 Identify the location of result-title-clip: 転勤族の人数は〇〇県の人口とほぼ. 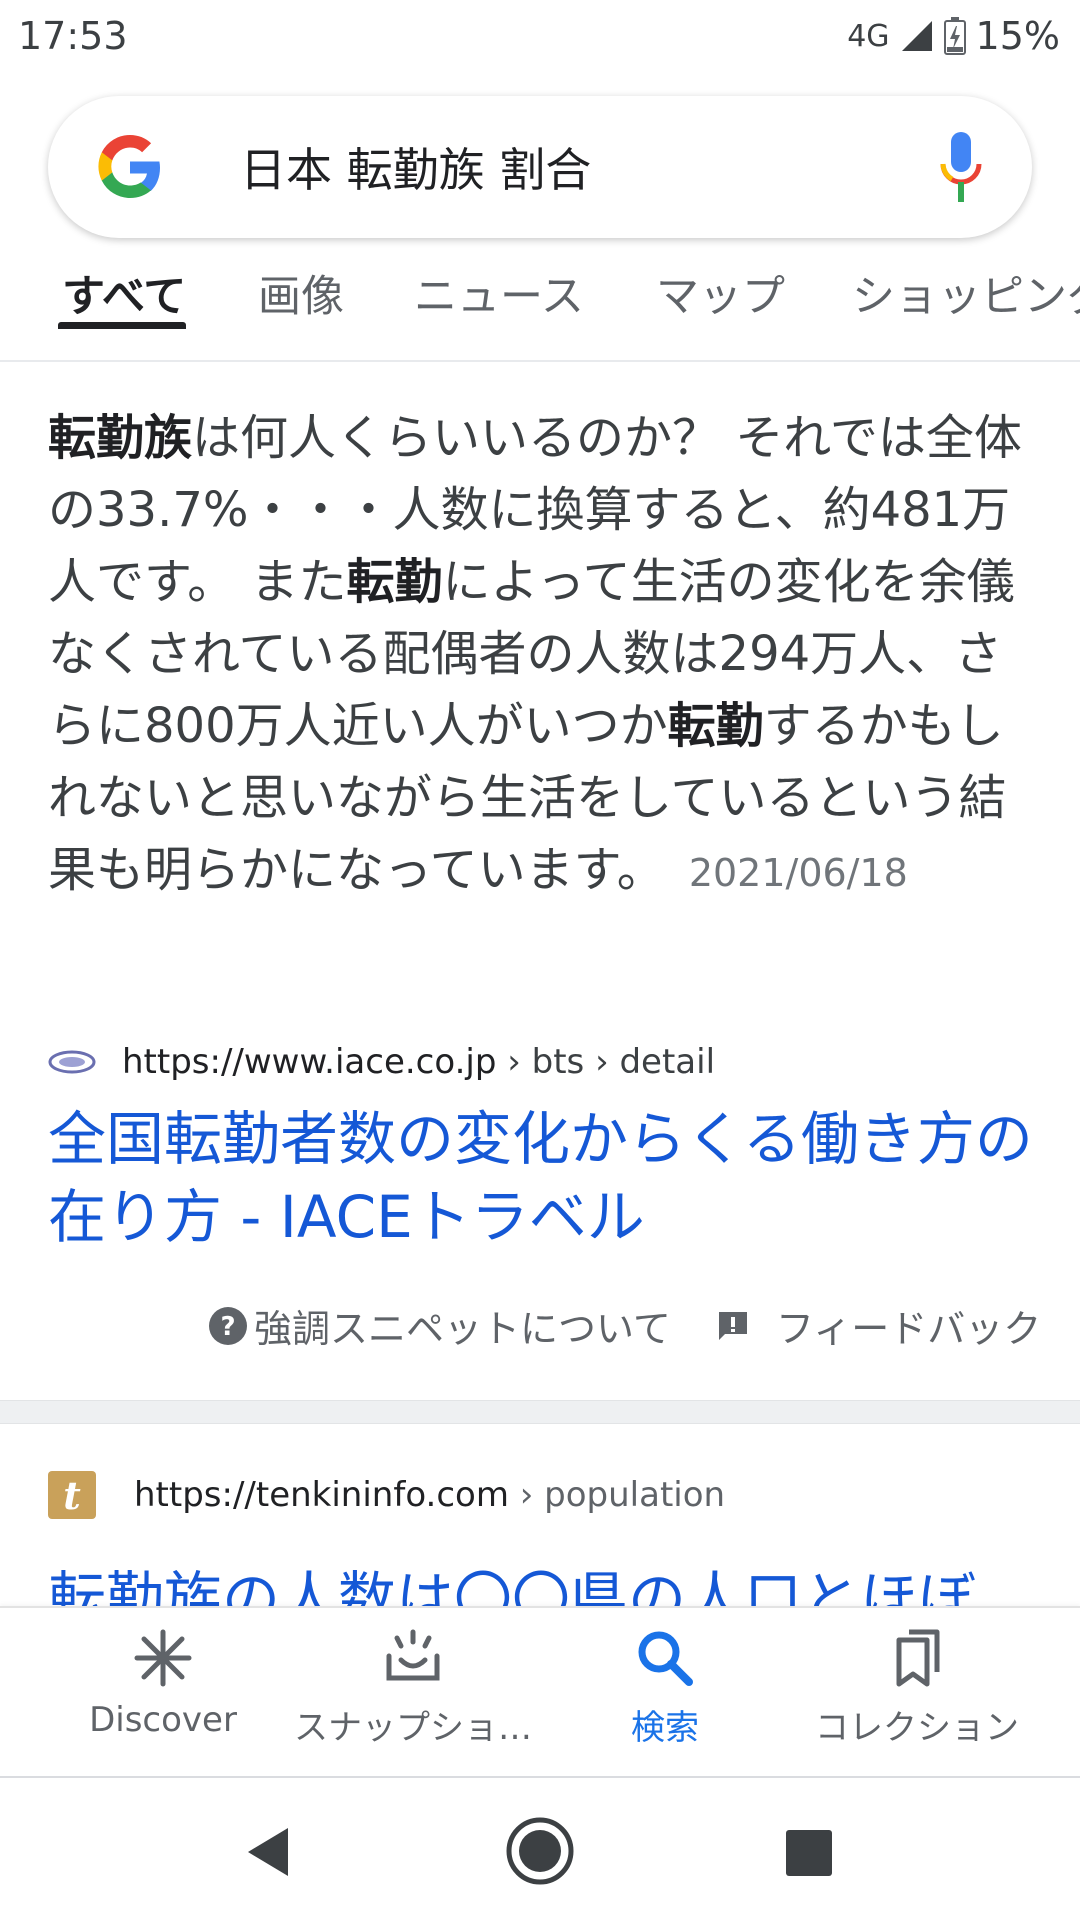
(548, 1583).